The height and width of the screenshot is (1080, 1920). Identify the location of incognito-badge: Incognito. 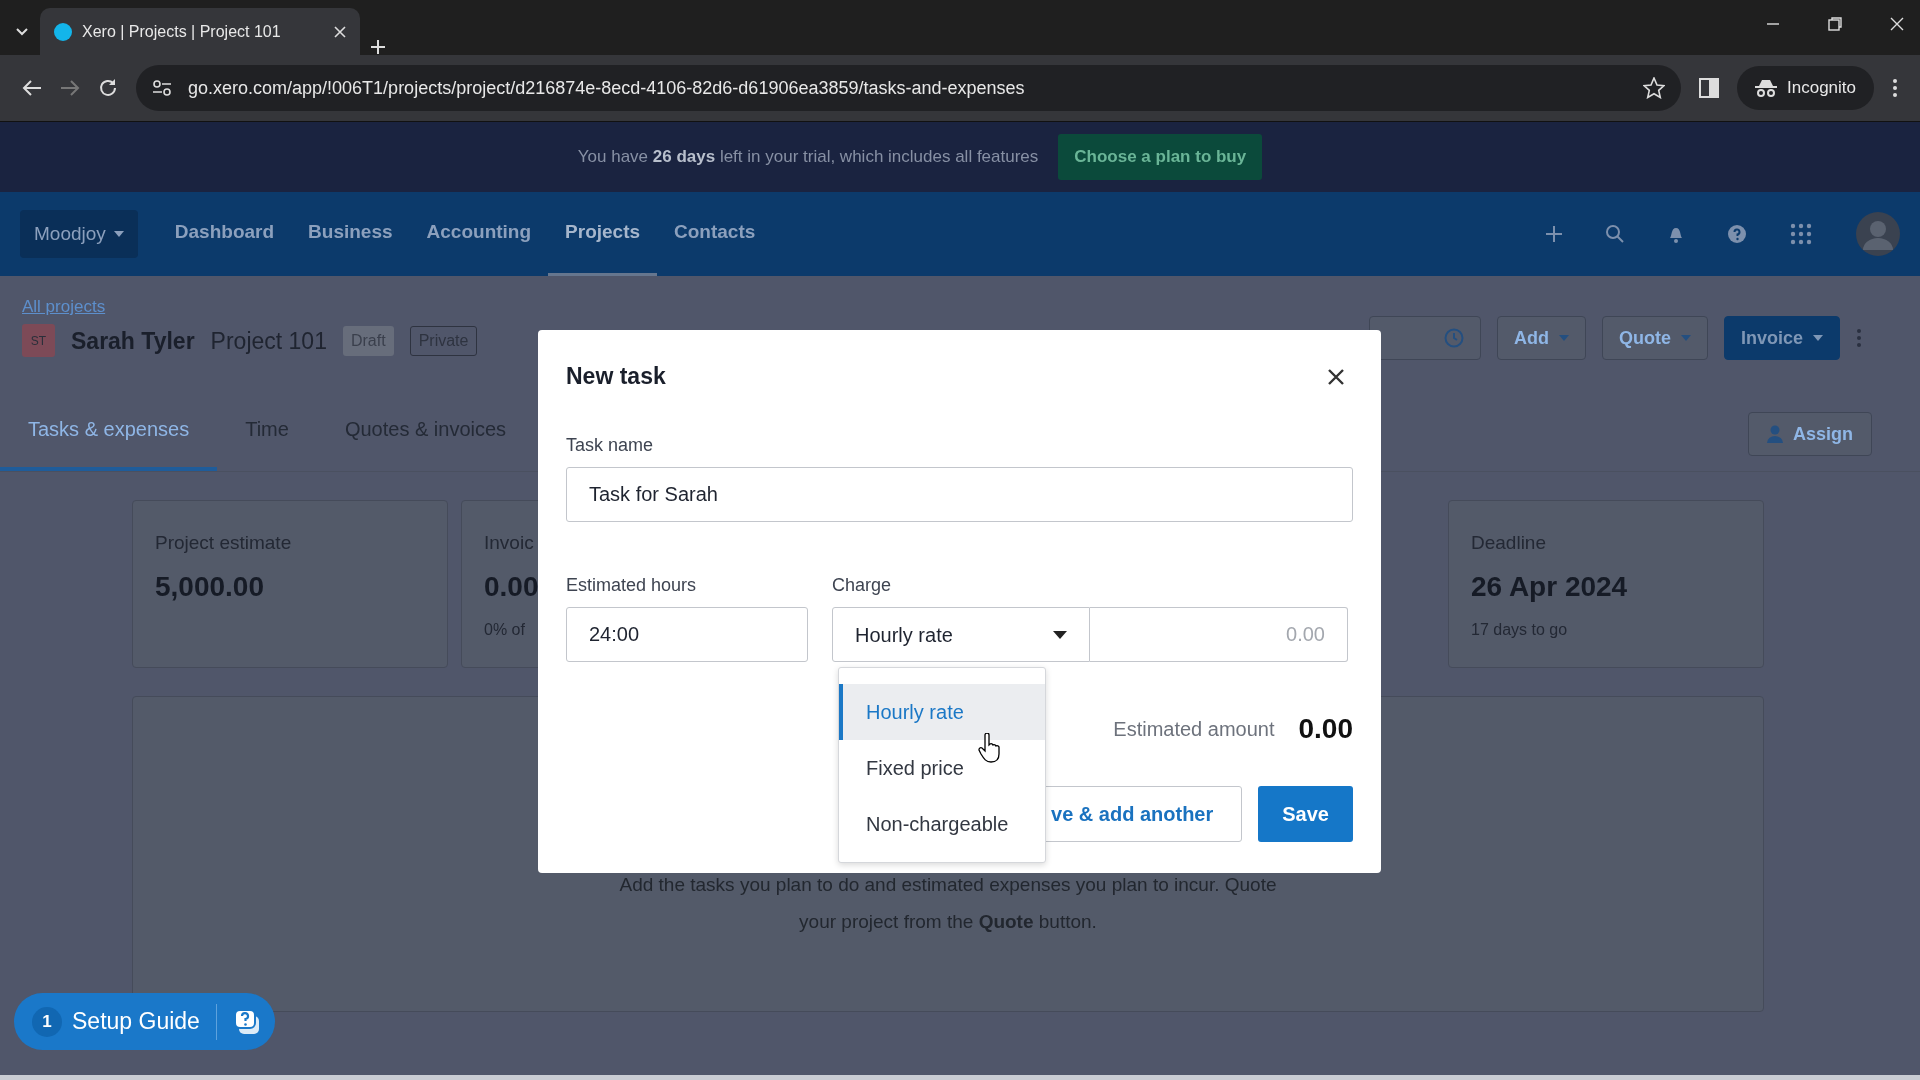
(1805, 88).